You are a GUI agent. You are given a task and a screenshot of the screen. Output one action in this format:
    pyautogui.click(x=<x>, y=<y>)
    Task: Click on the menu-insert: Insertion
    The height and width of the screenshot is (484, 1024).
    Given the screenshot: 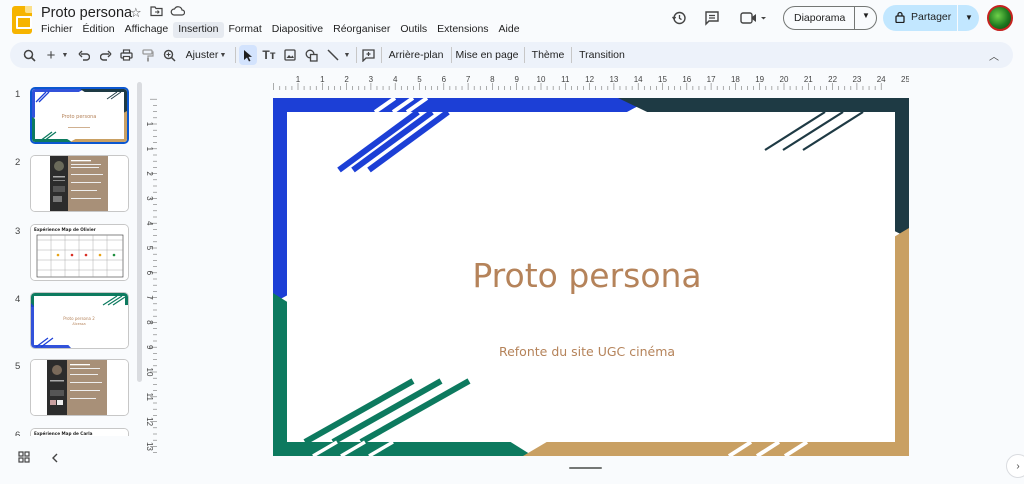 What is the action you would take?
    pyautogui.click(x=198, y=30)
    